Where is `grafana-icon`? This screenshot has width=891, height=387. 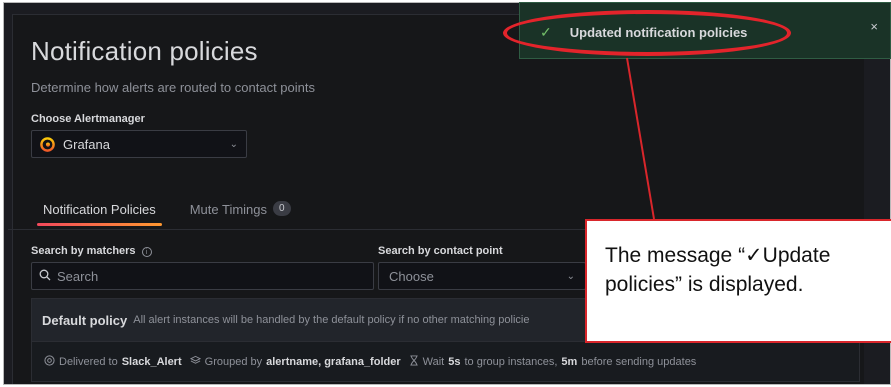
grafana-icon is located at coordinates (47, 144).